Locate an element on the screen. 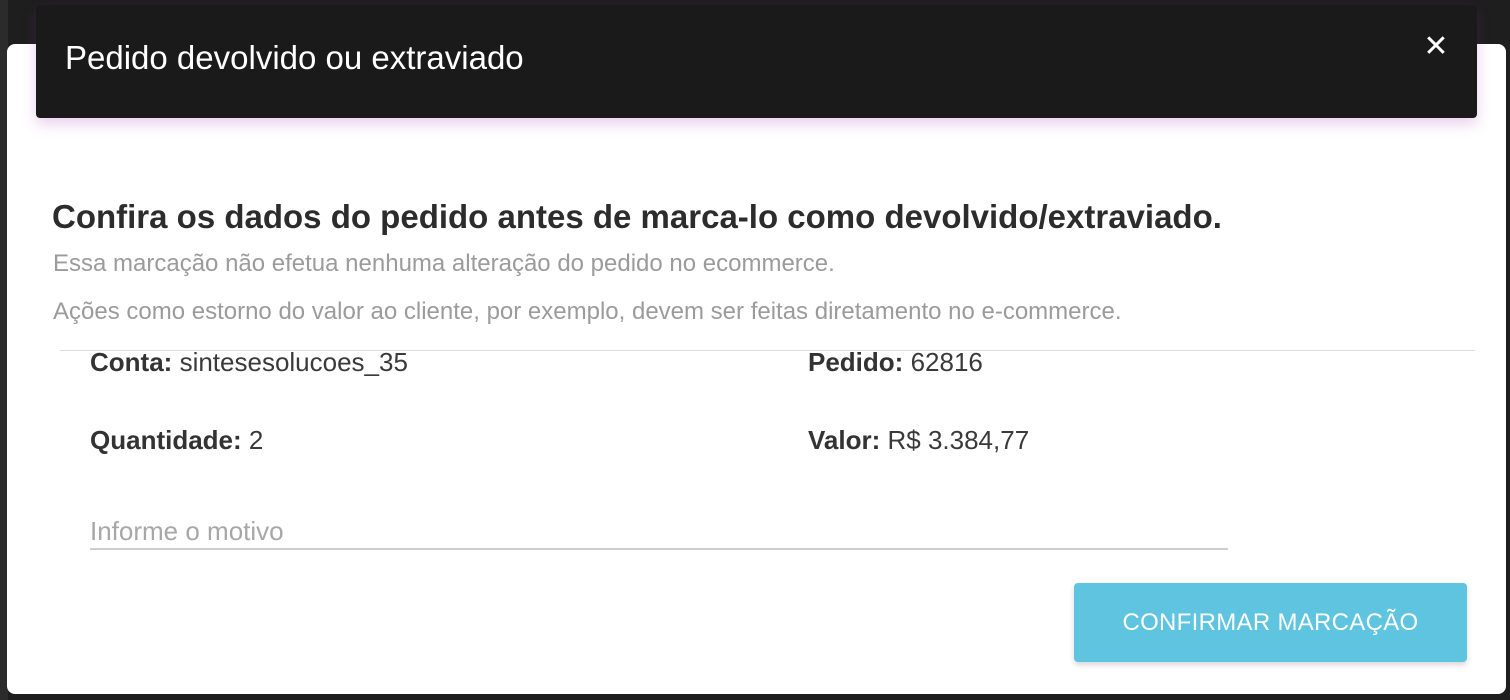 The height and width of the screenshot is (700, 1510). field-pedido: Pedido: 62816 is located at coordinates (895, 362).